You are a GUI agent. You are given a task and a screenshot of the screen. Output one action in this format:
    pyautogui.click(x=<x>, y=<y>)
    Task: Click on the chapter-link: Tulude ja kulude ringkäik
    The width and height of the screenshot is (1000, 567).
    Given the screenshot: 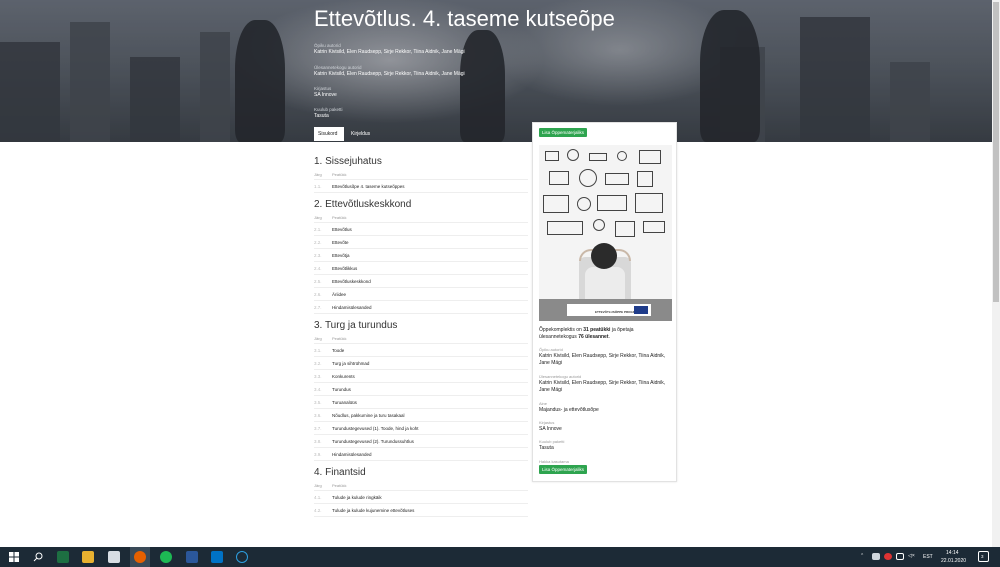 What is the action you would take?
    pyautogui.click(x=357, y=497)
    